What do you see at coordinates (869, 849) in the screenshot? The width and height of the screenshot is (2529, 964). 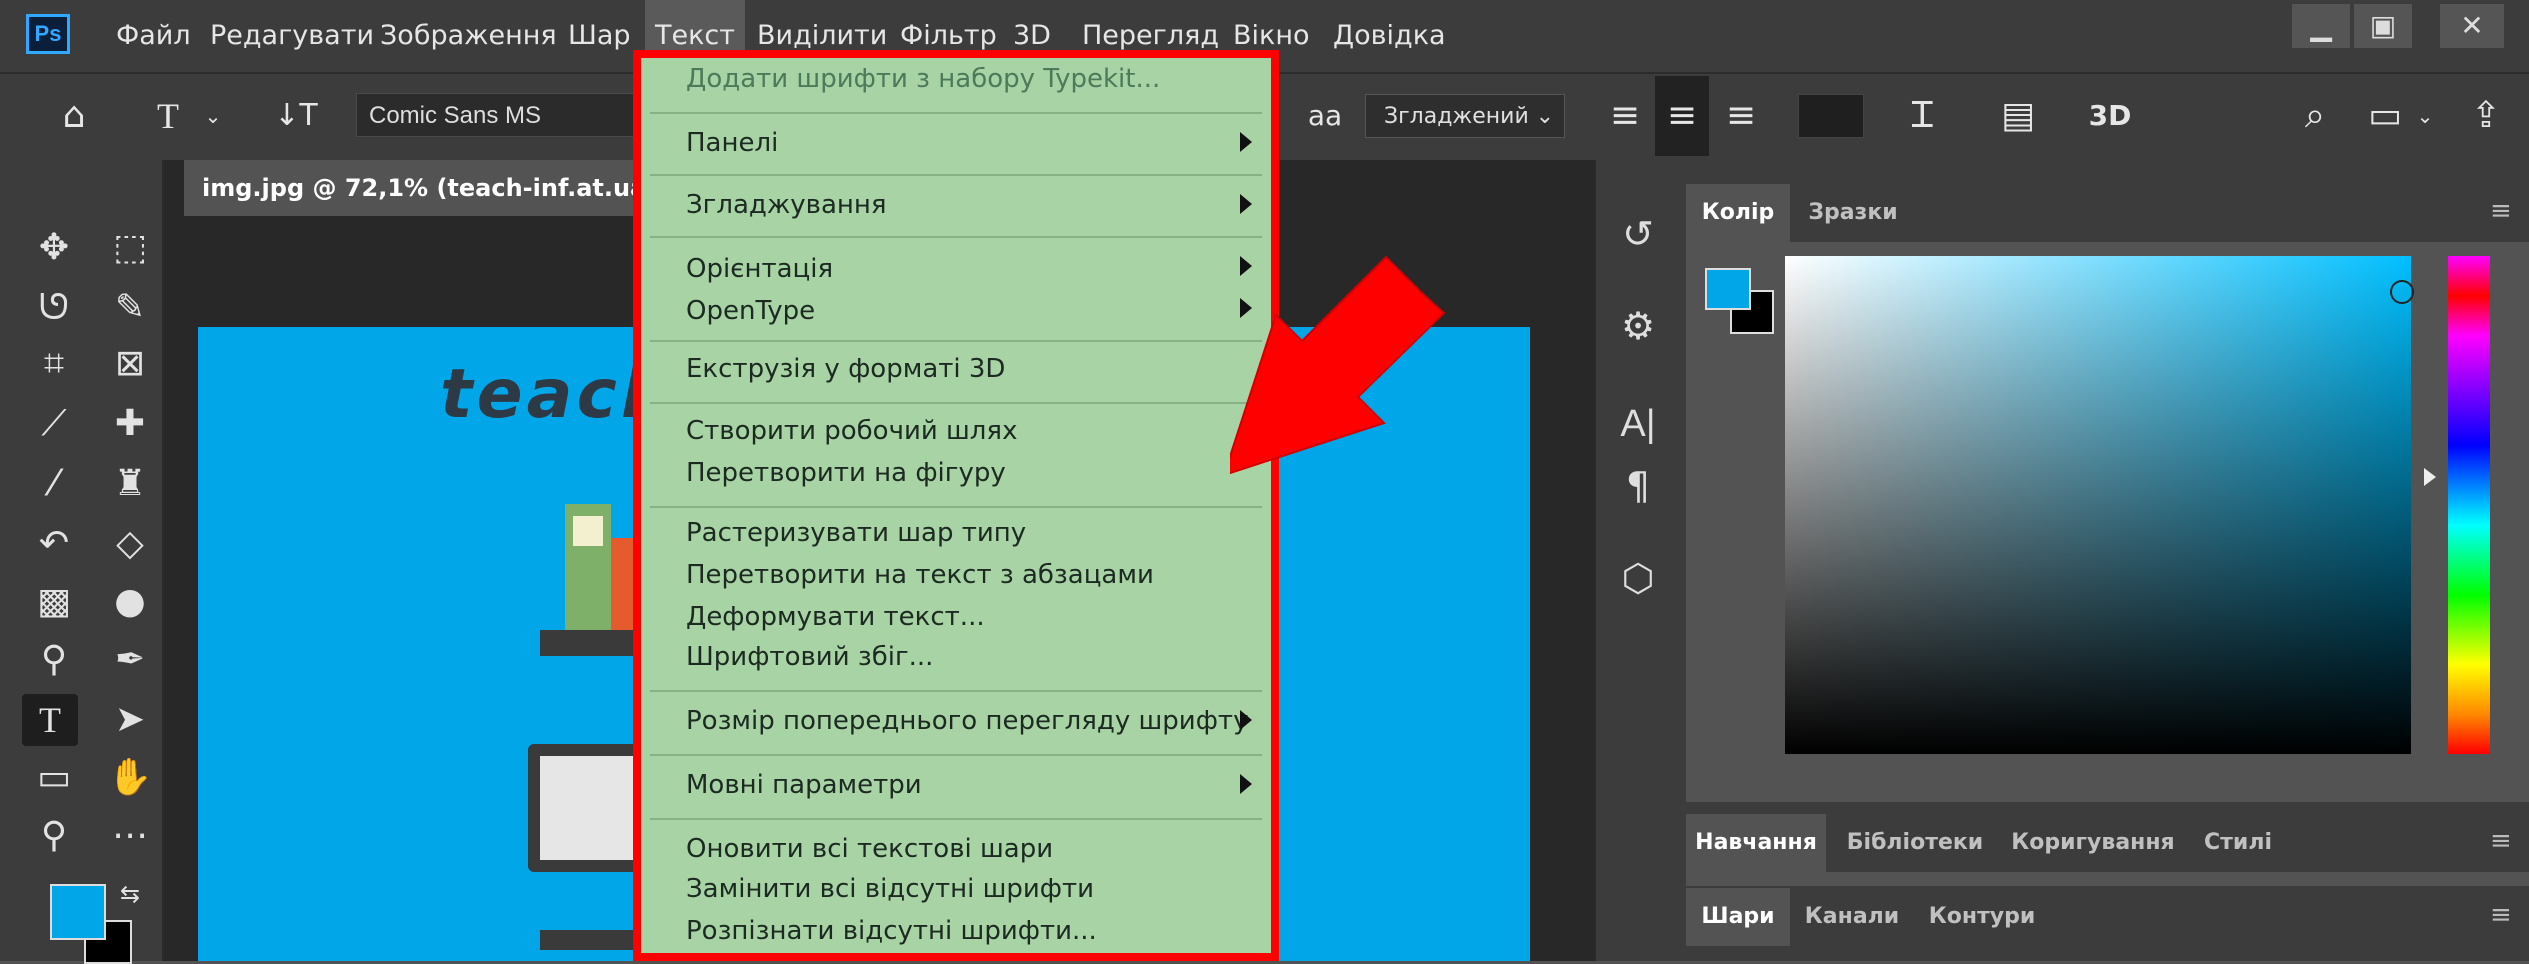 I see `menu-item-update-all-text-layers: Оновити всі текстові шари` at bounding box center [869, 849].